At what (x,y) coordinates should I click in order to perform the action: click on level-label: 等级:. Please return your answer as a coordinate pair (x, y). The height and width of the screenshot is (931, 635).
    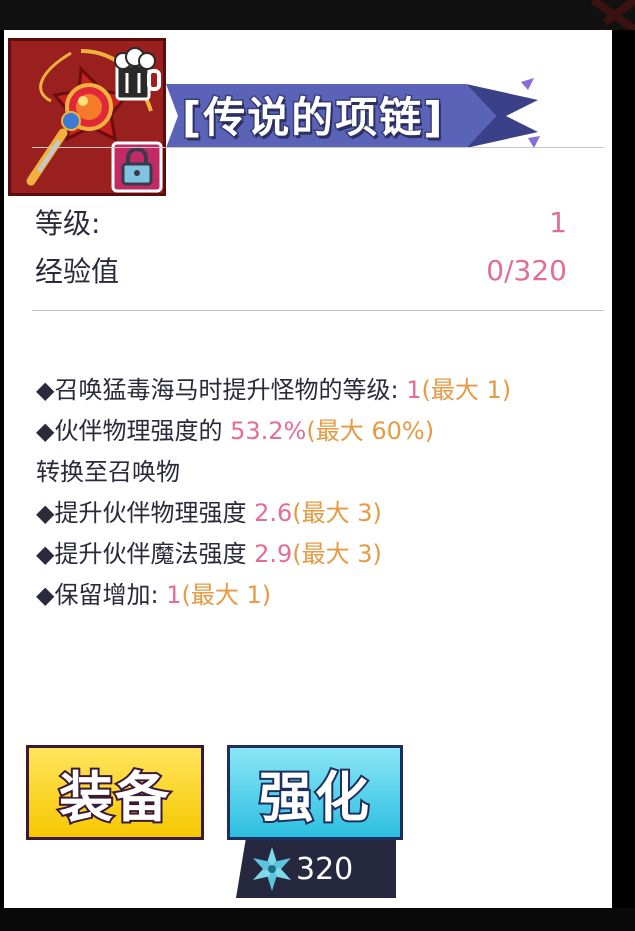
    Looking at the image, I should click on (68, 223).